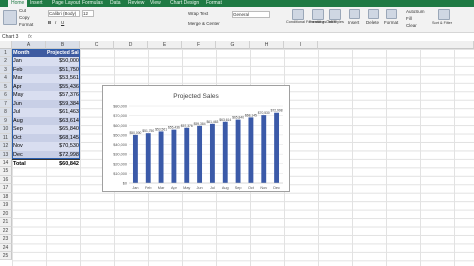 The image size is (474, 266). I want to click on insert-cells-button: Insert, so click(353, 22).